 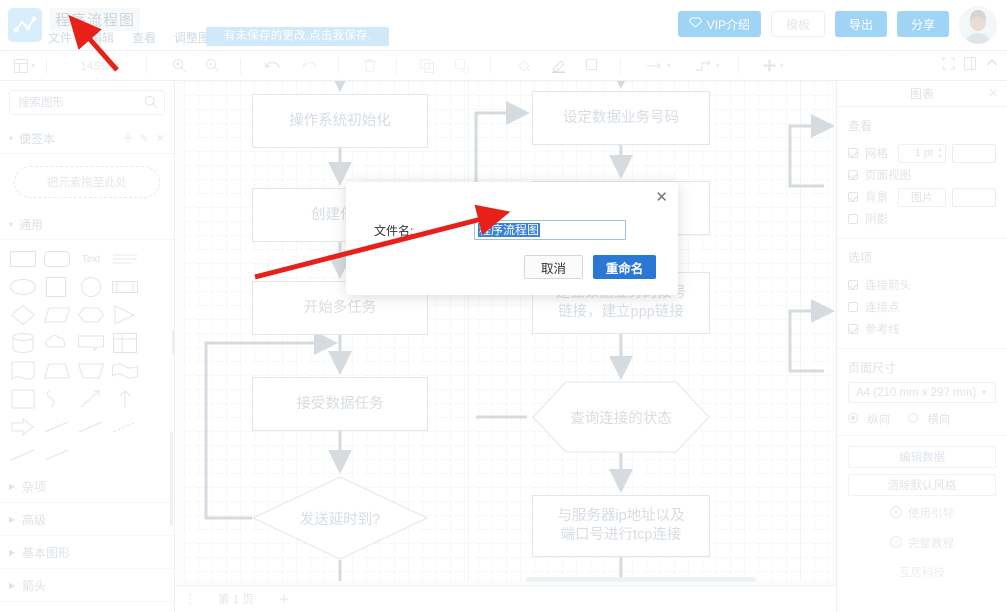 What do you see at coordinates (57, 399) in the screenshot?
I see `shape-s-curve` at bounding box center [57, 399].